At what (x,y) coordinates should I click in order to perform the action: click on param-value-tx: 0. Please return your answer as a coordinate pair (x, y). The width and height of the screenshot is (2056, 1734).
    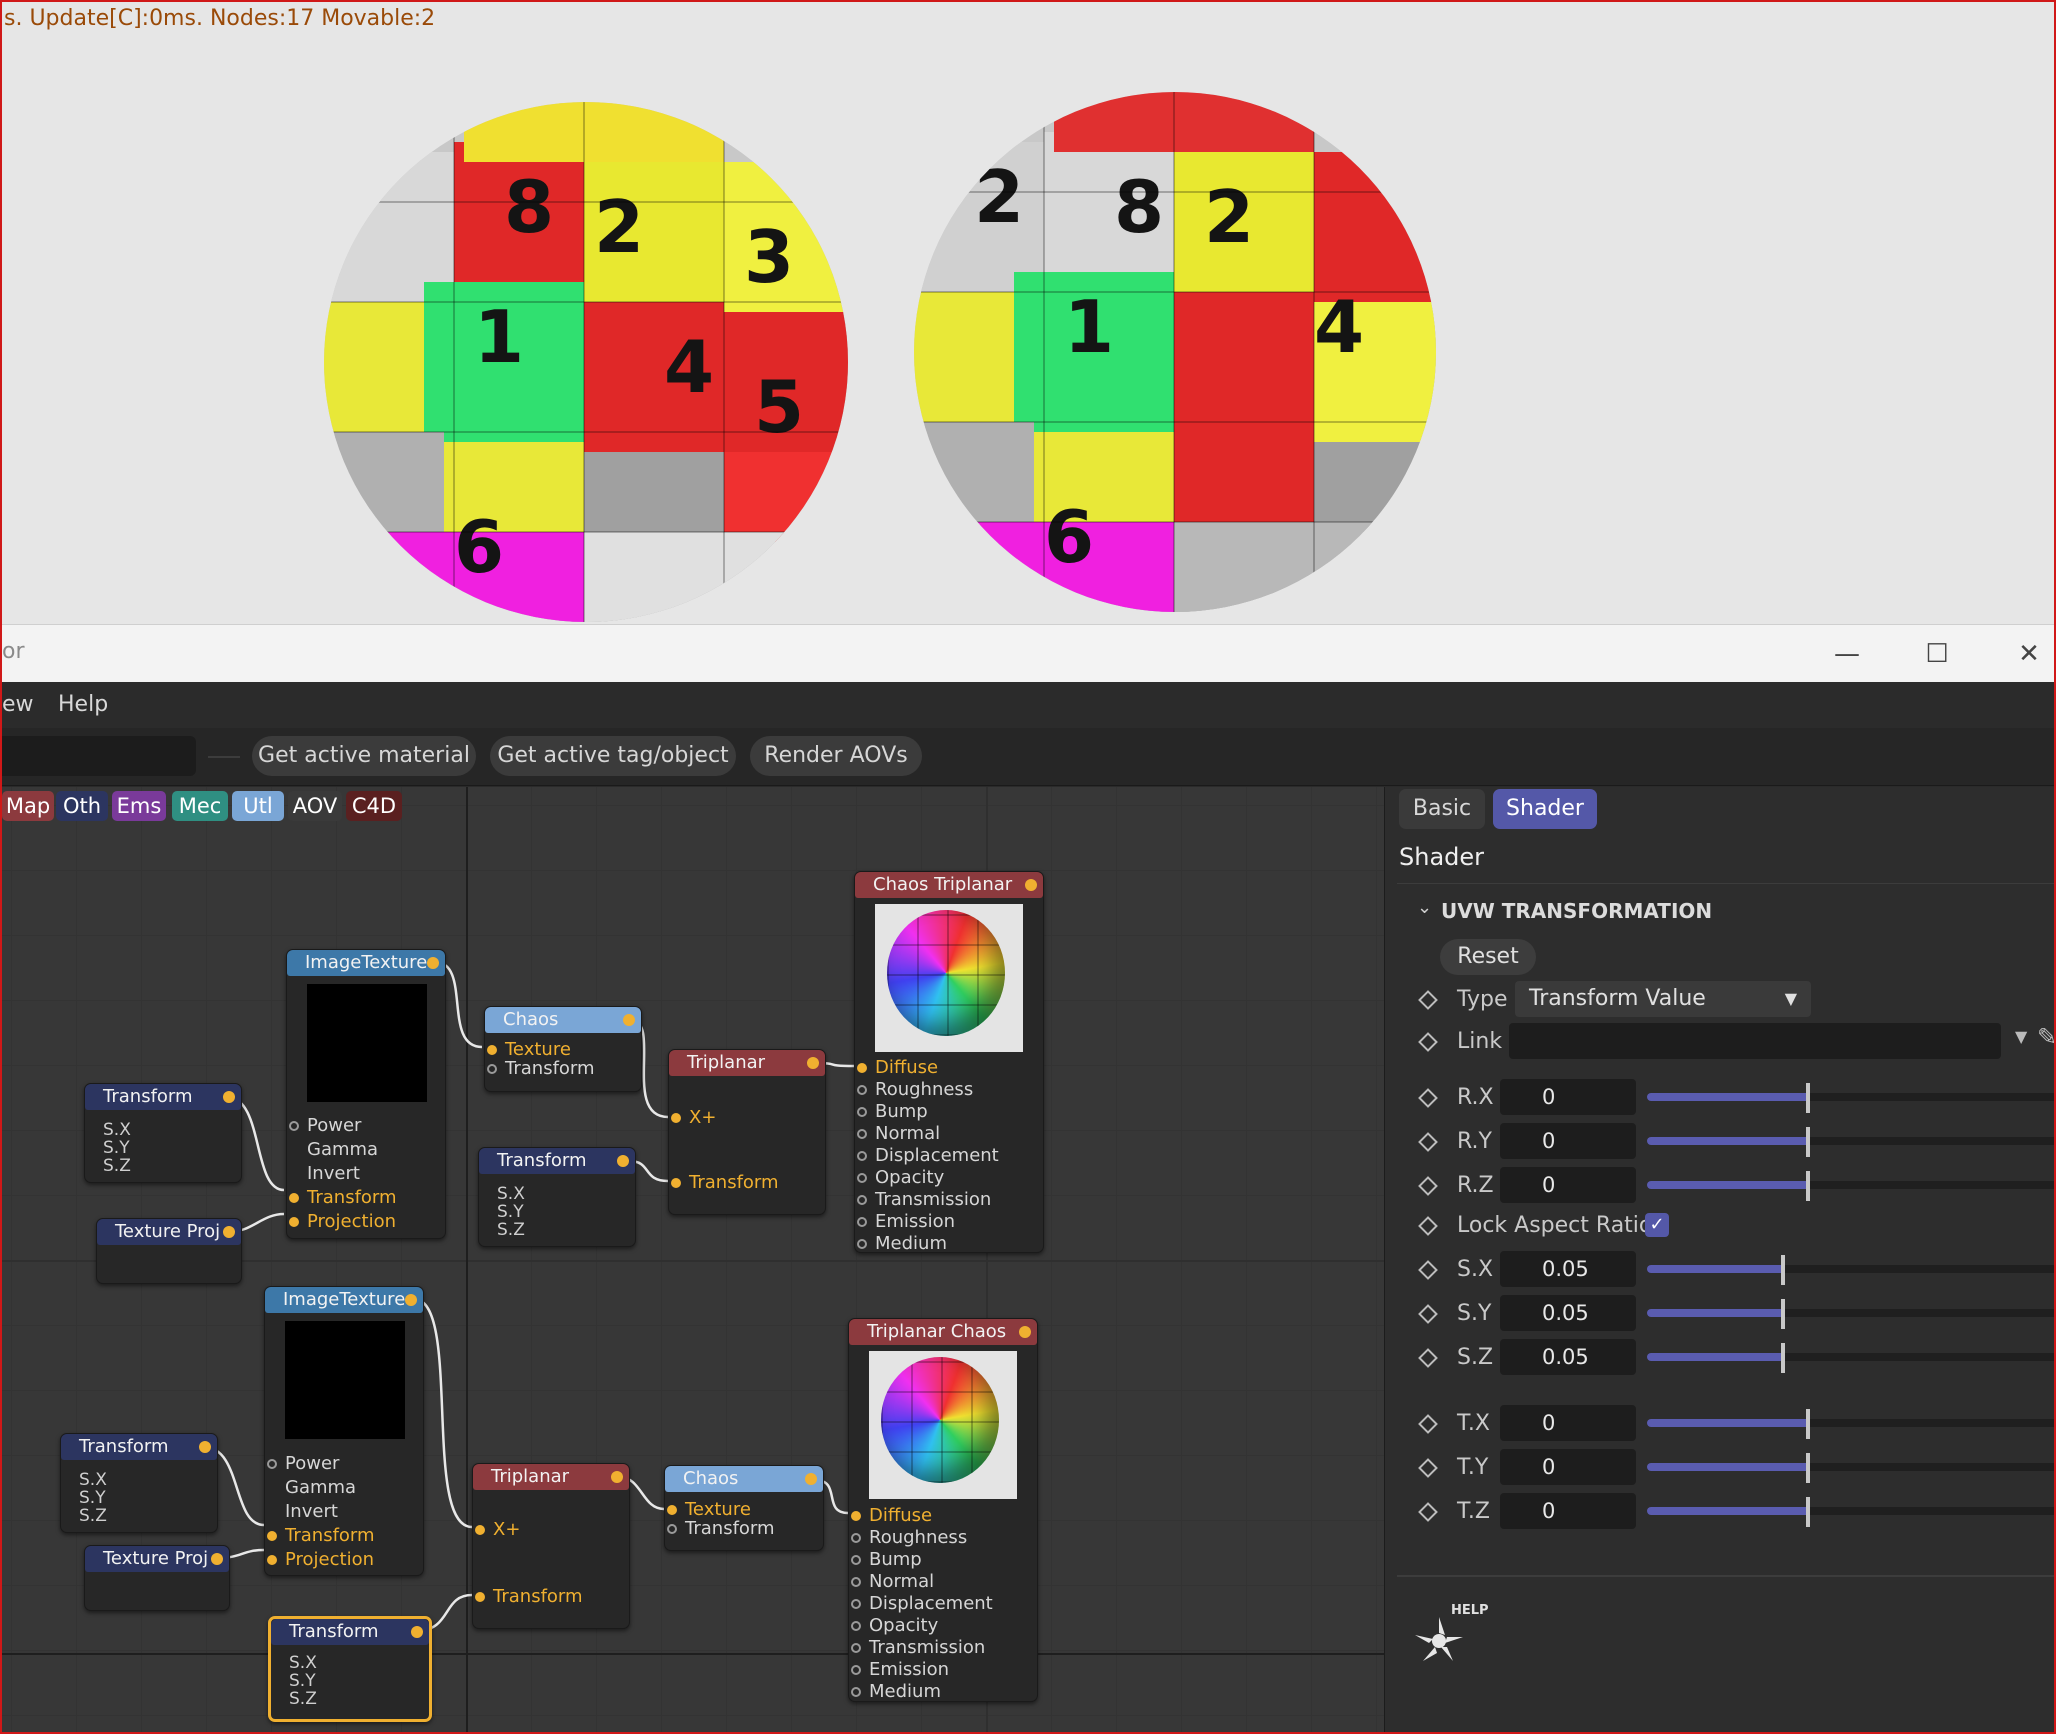
    Looking at the image, I should click on (1568, 1423).